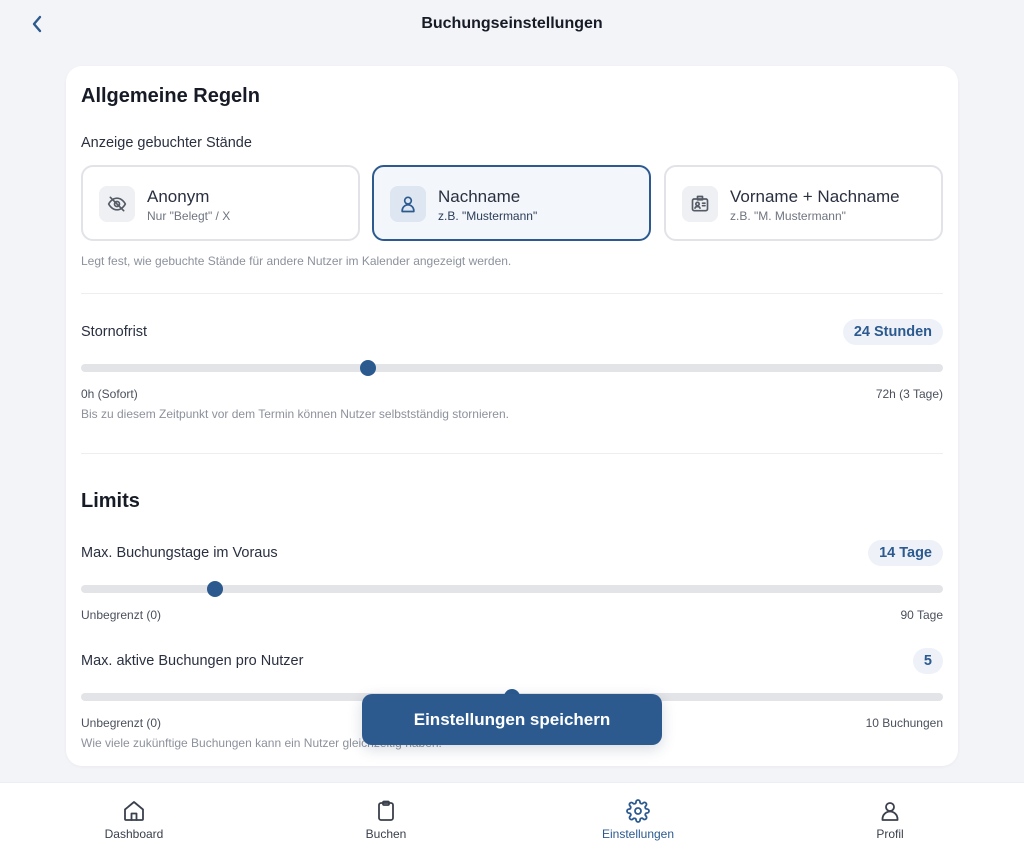 The height and width of the screenshot is (858, 1024). What do you see at coordinates (638, 811) in the screenshot?
I see `gear-icon` at bounding box center [638, 811].